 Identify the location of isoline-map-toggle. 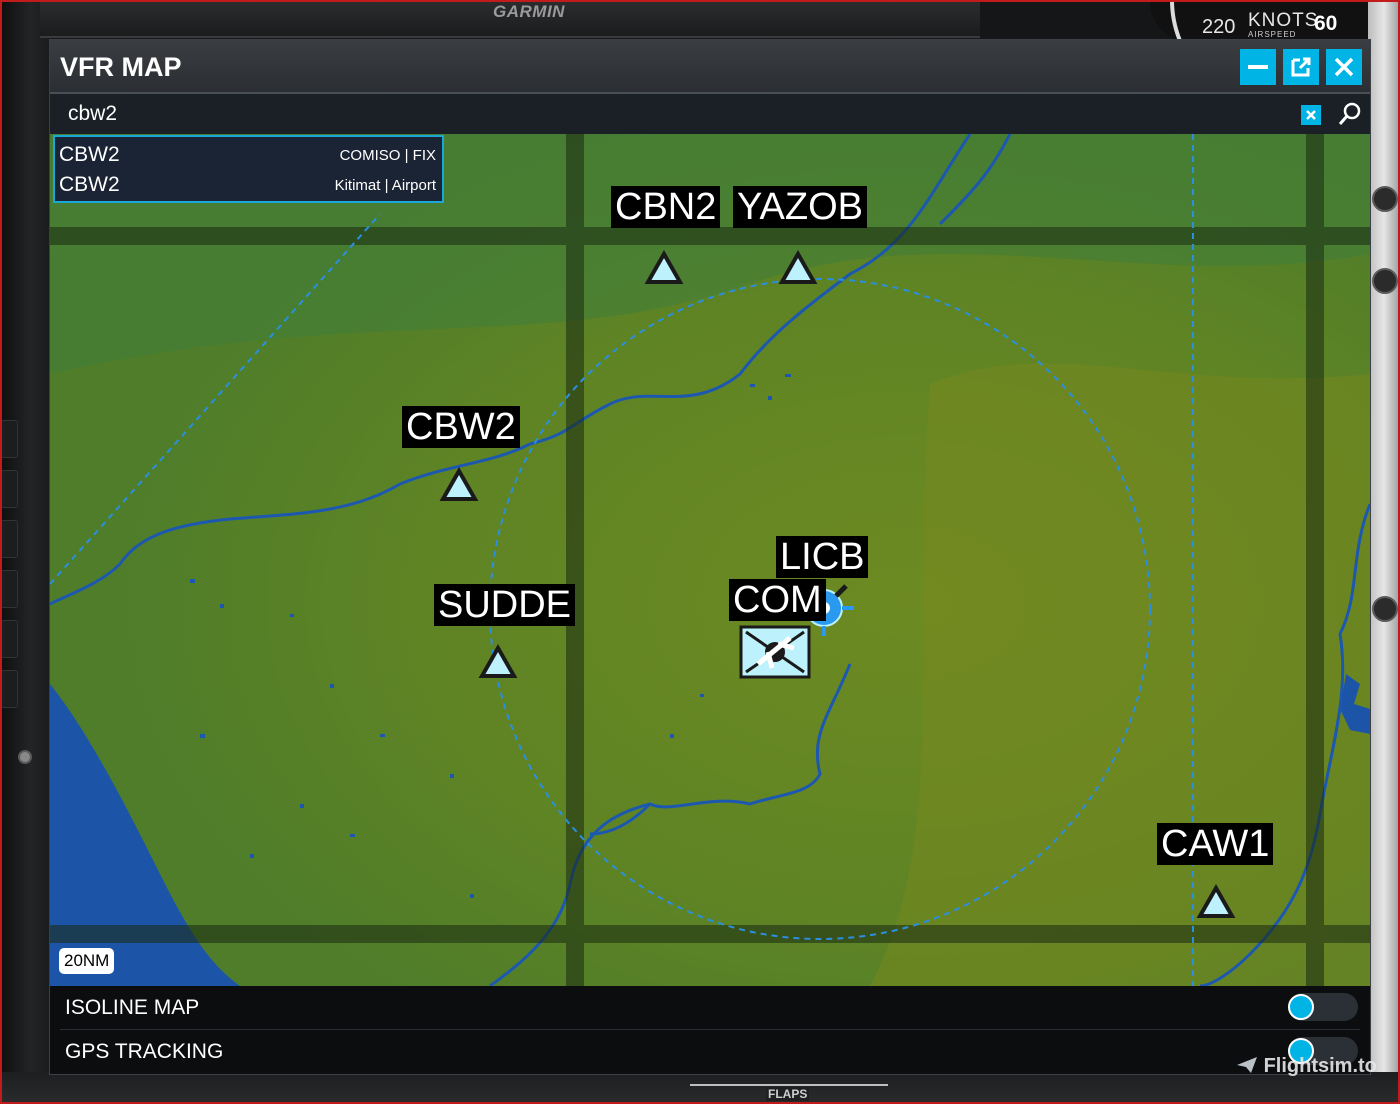
(1323, 1007).